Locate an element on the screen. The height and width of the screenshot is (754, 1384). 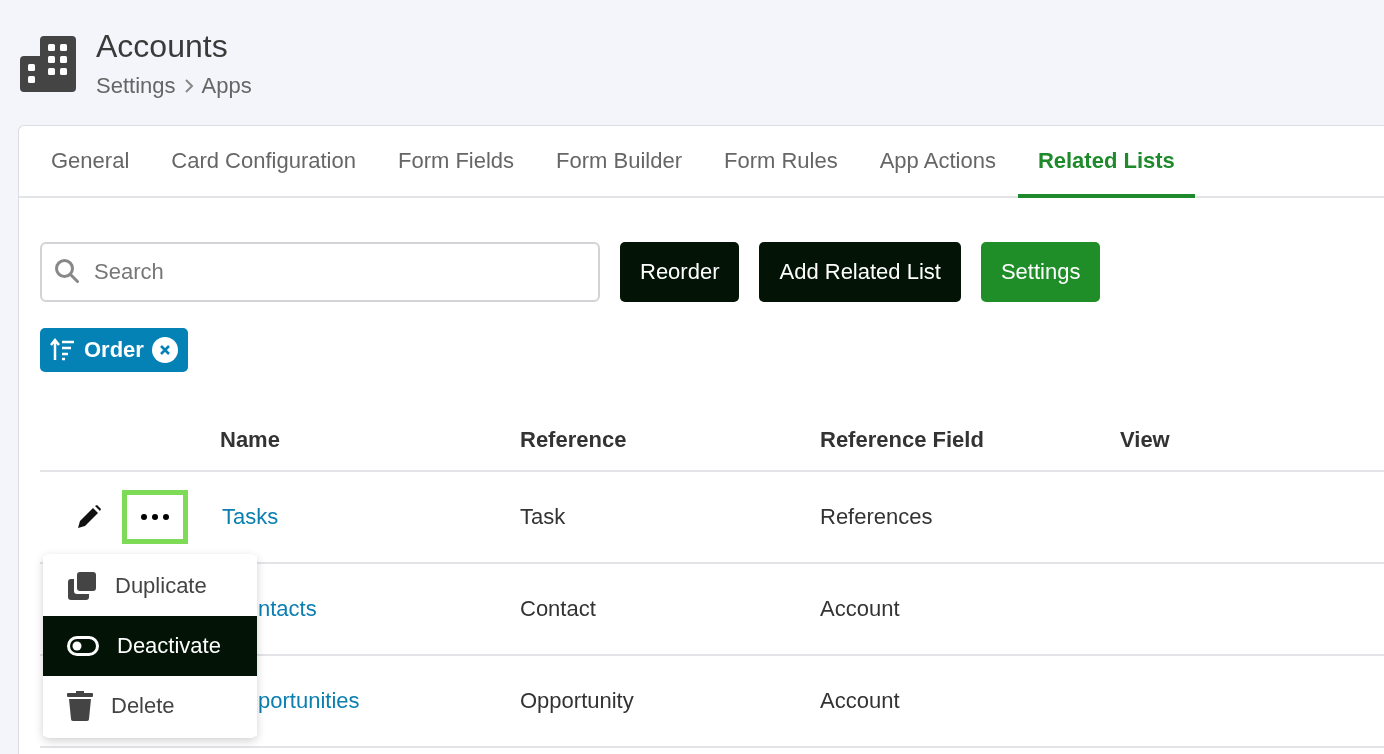
column-header: Name is located at coordinates (250, 440).